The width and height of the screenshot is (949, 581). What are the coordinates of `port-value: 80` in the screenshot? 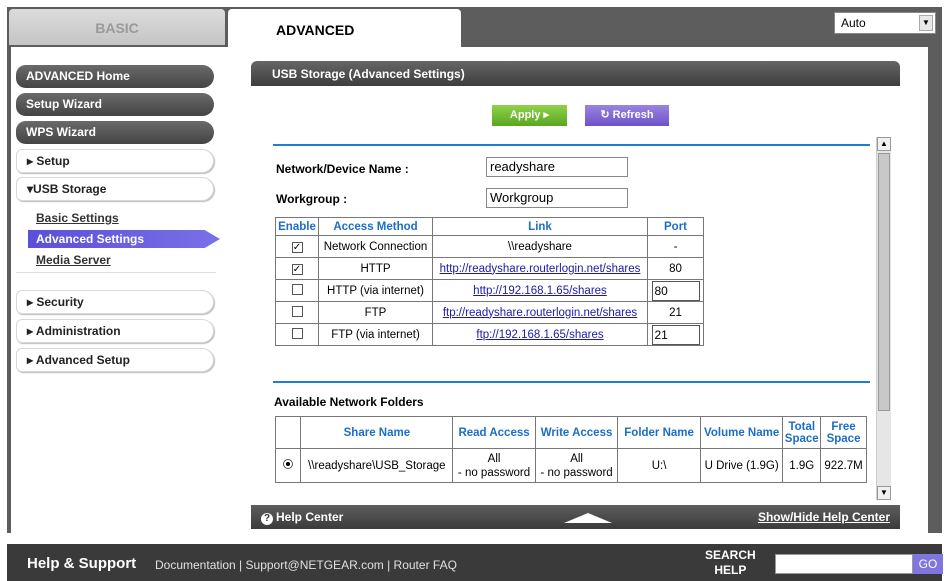 It's located at (675, 268).